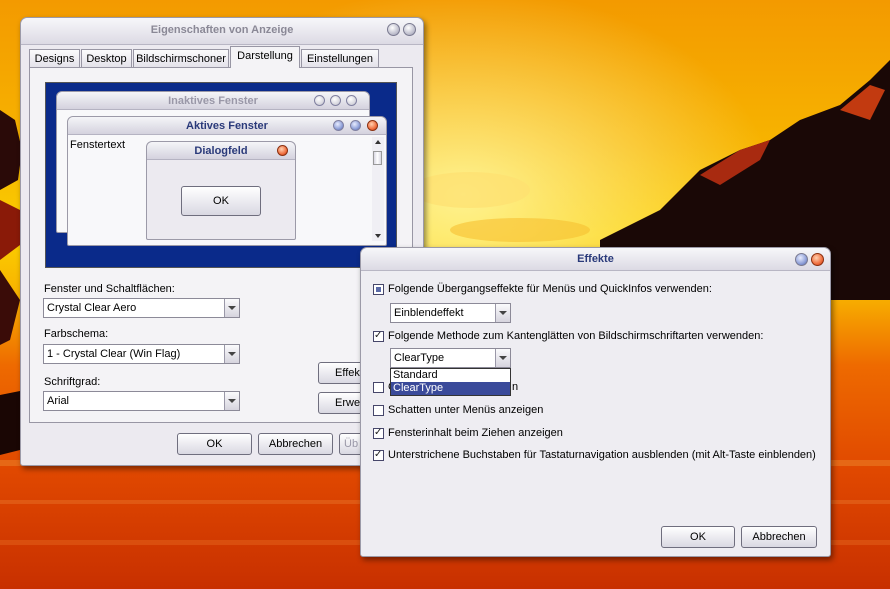 This screenshot has height=589, width=890. I want to click on option3-fragment-right: n, so click(515, 387).